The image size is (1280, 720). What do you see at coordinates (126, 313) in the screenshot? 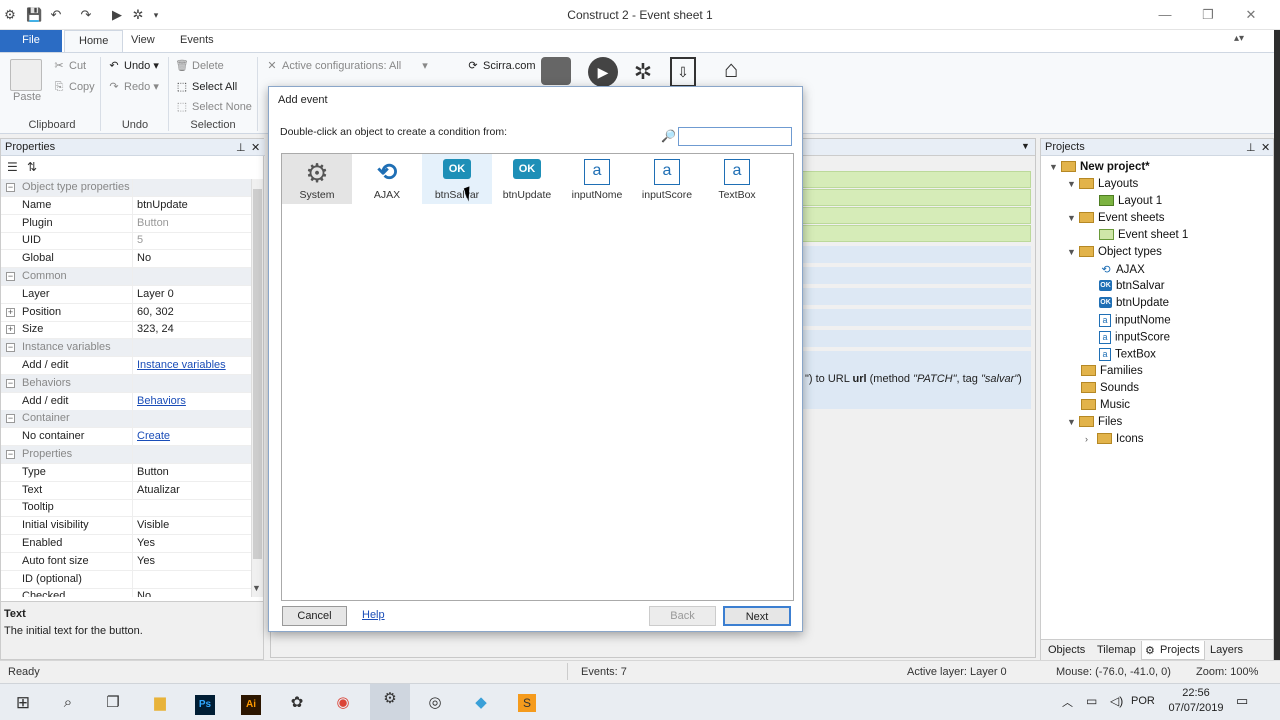
I see `property-row: + Position 60, 302` at bounding box center [126, 313].